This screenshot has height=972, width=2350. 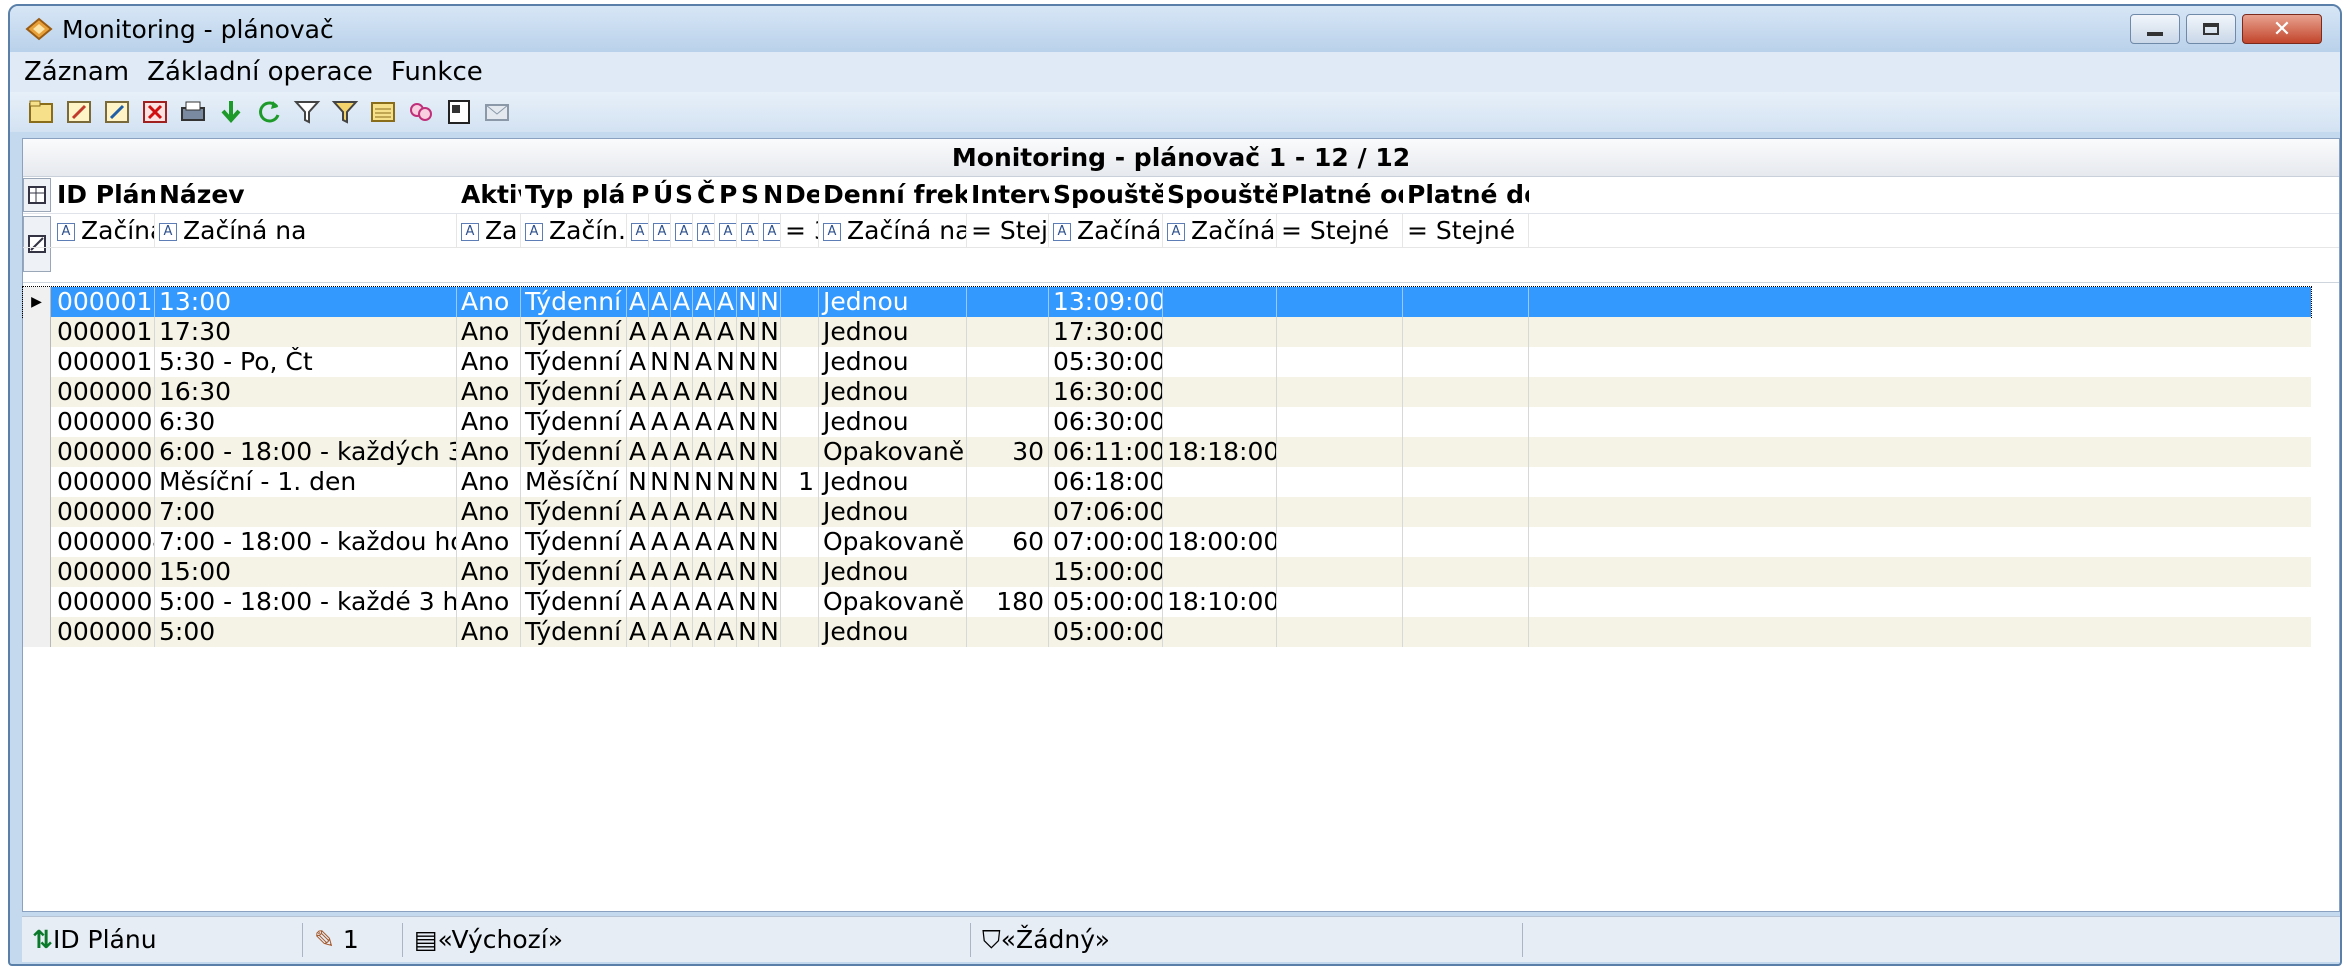 I want to click on view-selector: ▤«Výchozí», so click(x=488, y=940).